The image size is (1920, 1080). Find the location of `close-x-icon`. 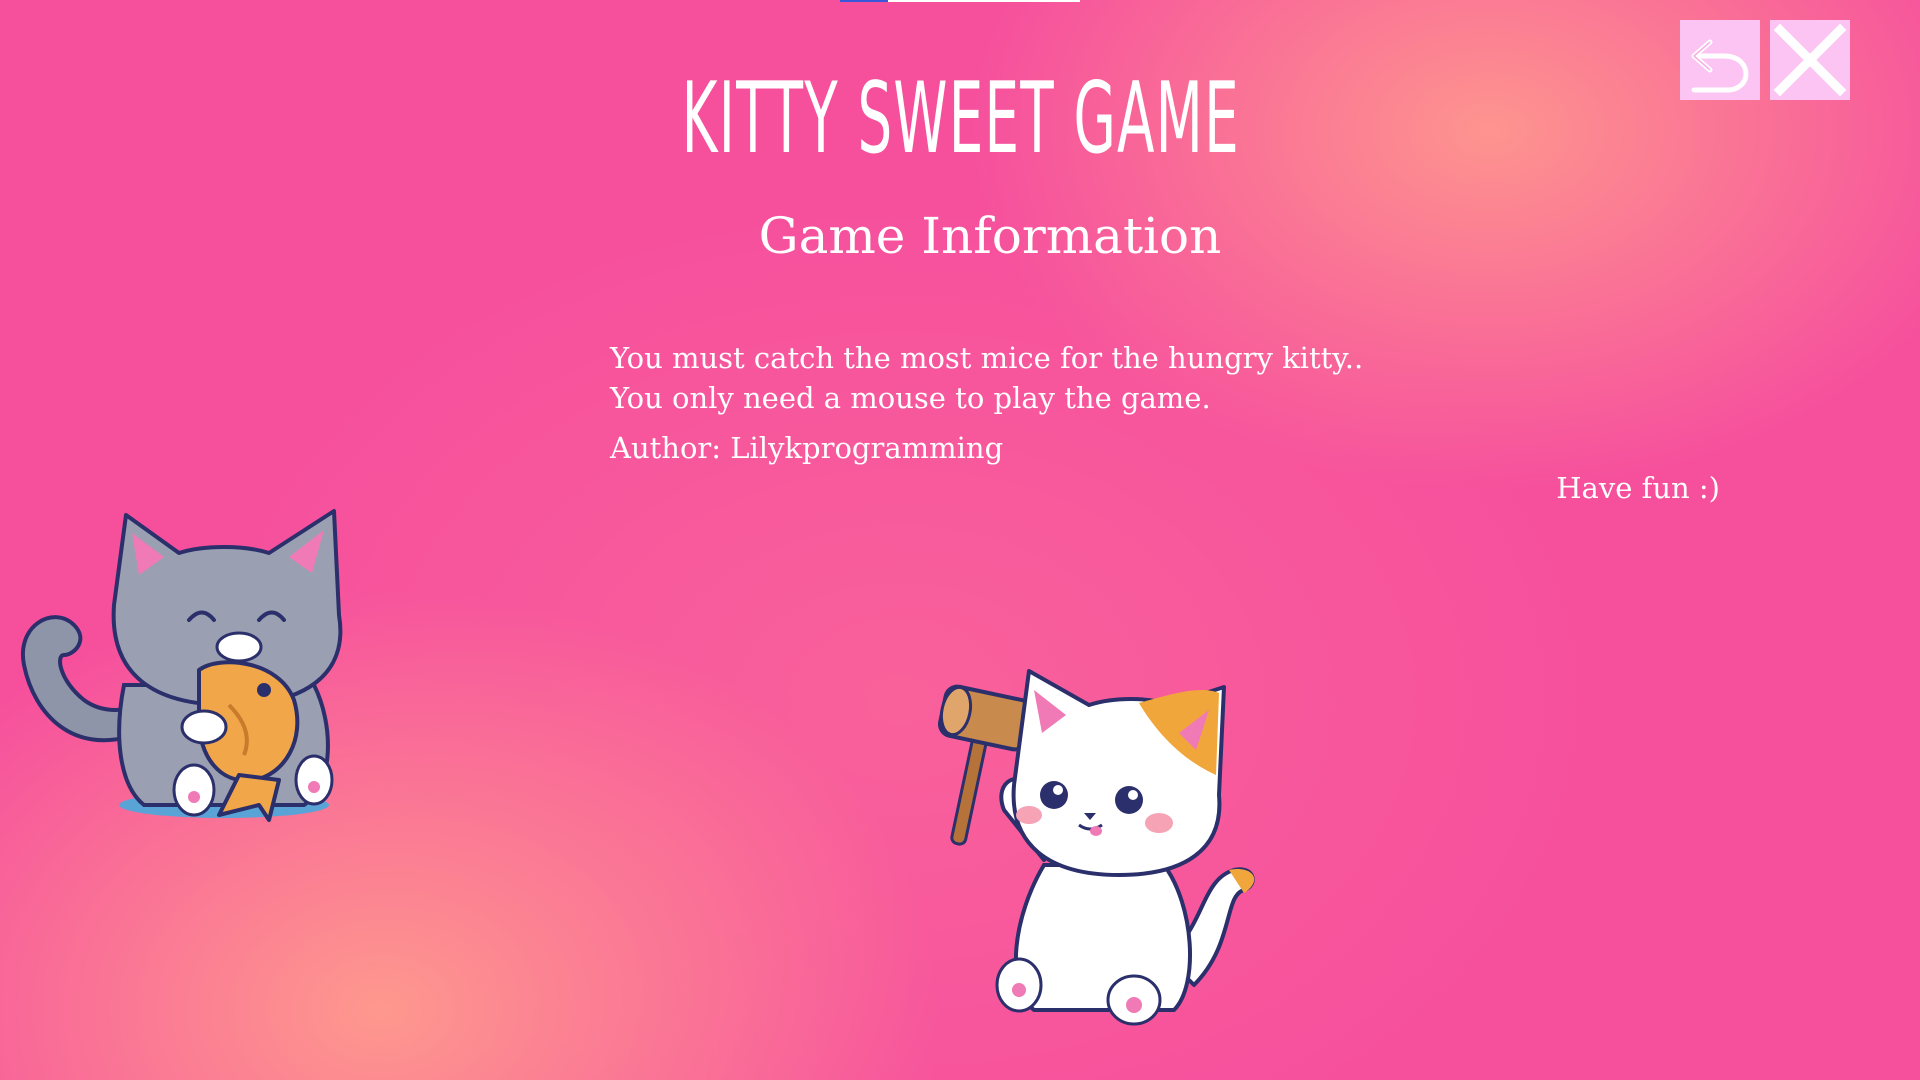

close-x-icon is located at coordinates (1810, 60).